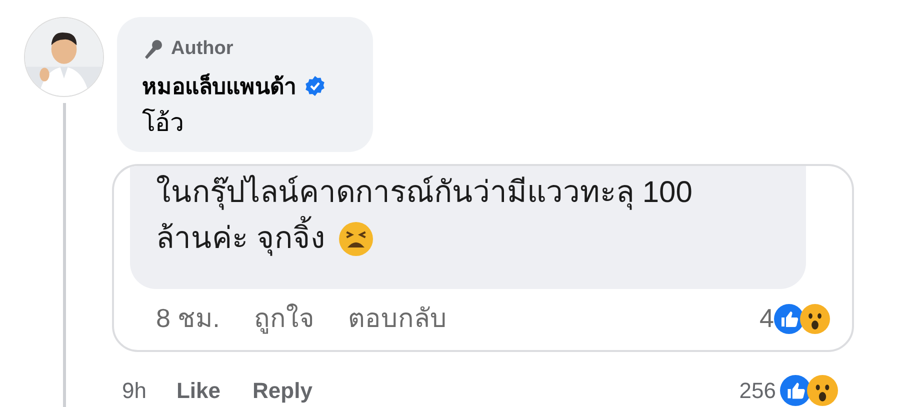  What do you see at coordinates (202, 49) in the screenshot?
I see `author-label: Author` at bounding box center [202, 49].